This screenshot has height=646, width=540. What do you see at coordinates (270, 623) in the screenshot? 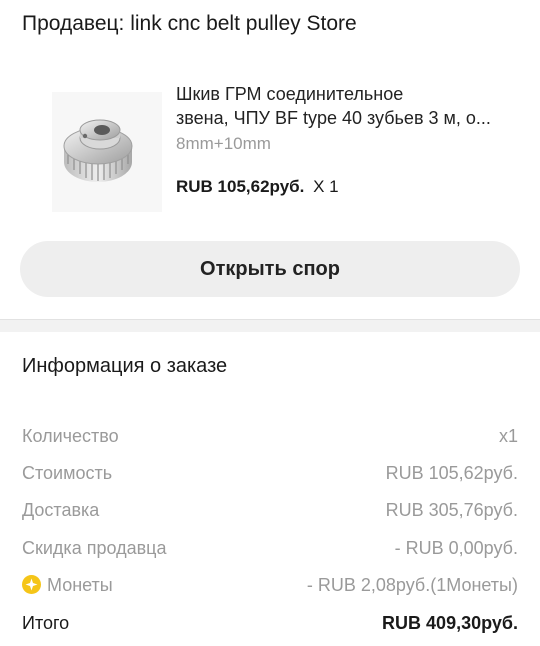
I see `order-row-total: Итого RUB 409,30руб.` at bounding box center [270, 623].